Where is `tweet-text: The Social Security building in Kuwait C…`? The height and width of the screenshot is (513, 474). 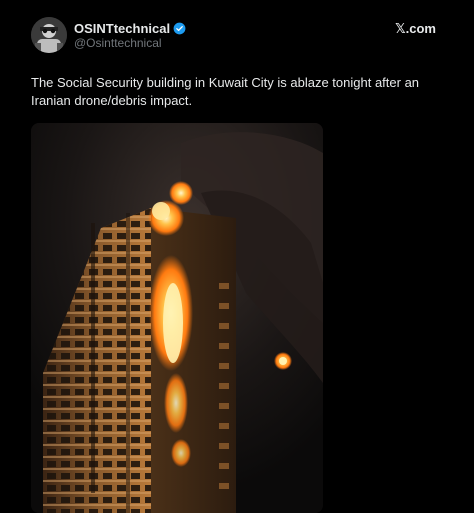
tweet-text: The Social Security building in Kuwait C… is located at coordinates (225, 91).